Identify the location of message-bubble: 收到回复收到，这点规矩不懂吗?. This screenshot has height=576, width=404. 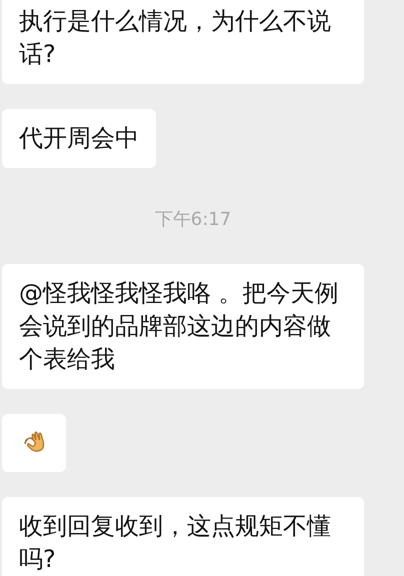
(183, 536).